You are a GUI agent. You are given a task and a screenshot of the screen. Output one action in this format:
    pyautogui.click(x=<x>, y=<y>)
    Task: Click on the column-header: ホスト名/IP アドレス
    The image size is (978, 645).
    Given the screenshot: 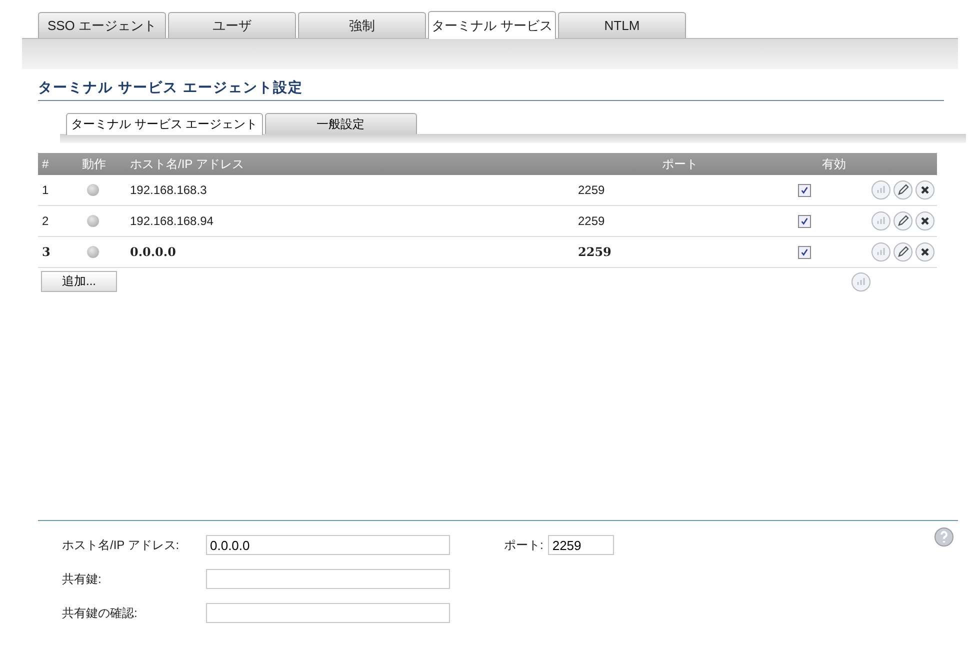 What is the action you would take?
    pyautogui.click(x=186, y=164)
    